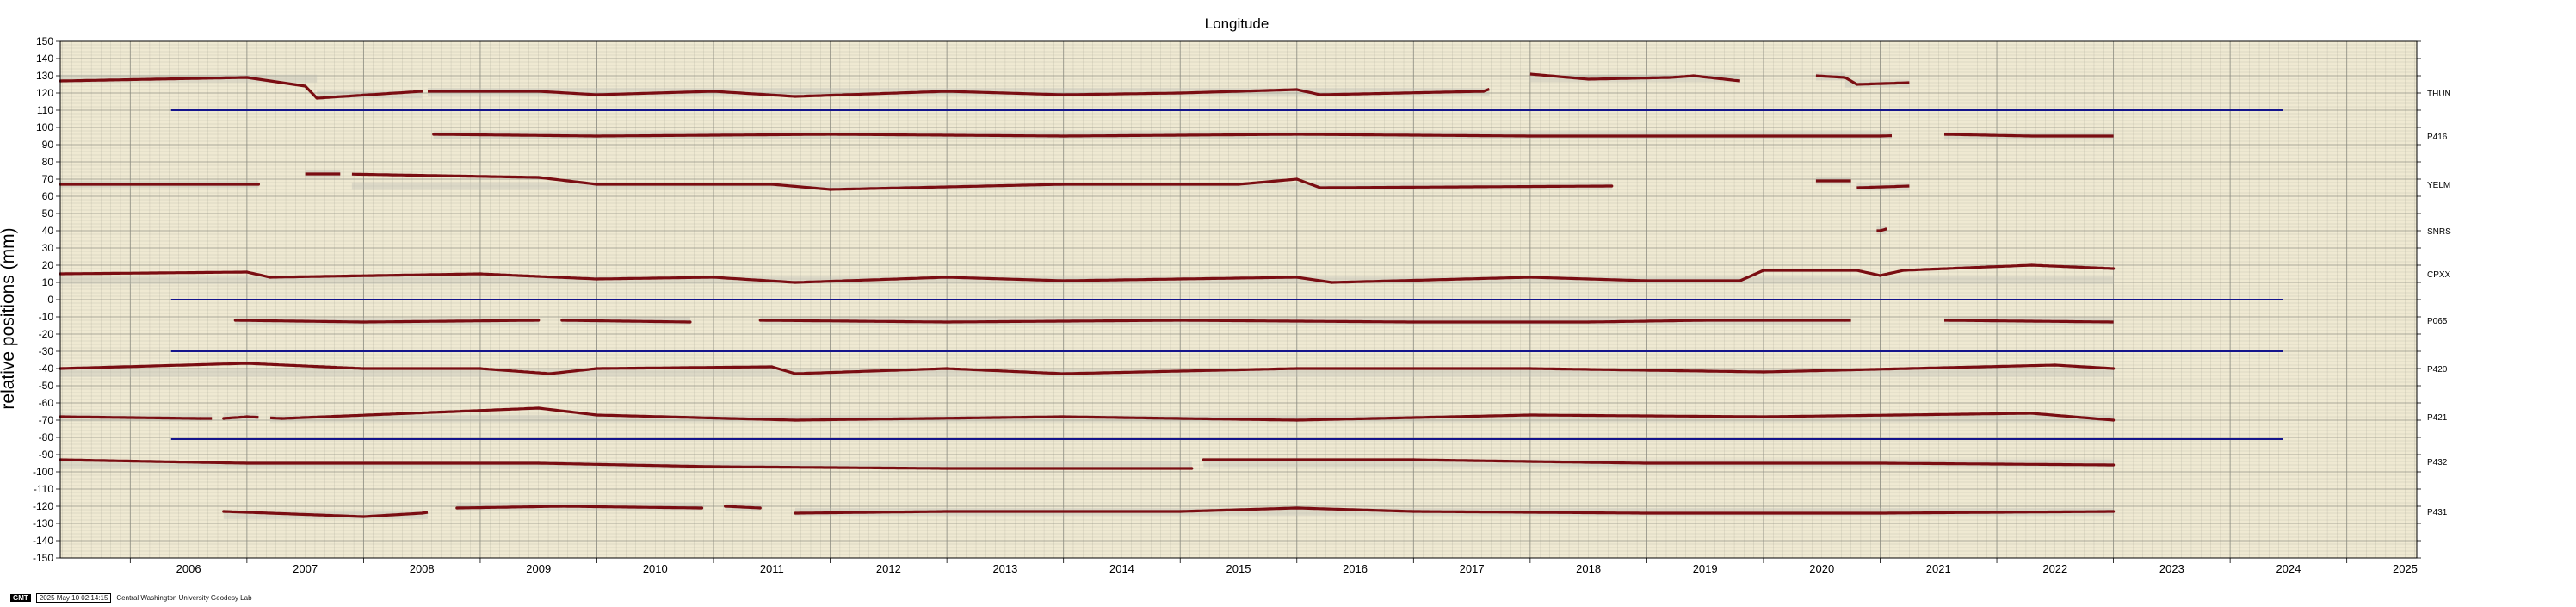 This screenshot has width=2576, height=607. Describe the element at coordinates (44, 59) in the screenshot. I see `y-tick-label: 140` at that location.